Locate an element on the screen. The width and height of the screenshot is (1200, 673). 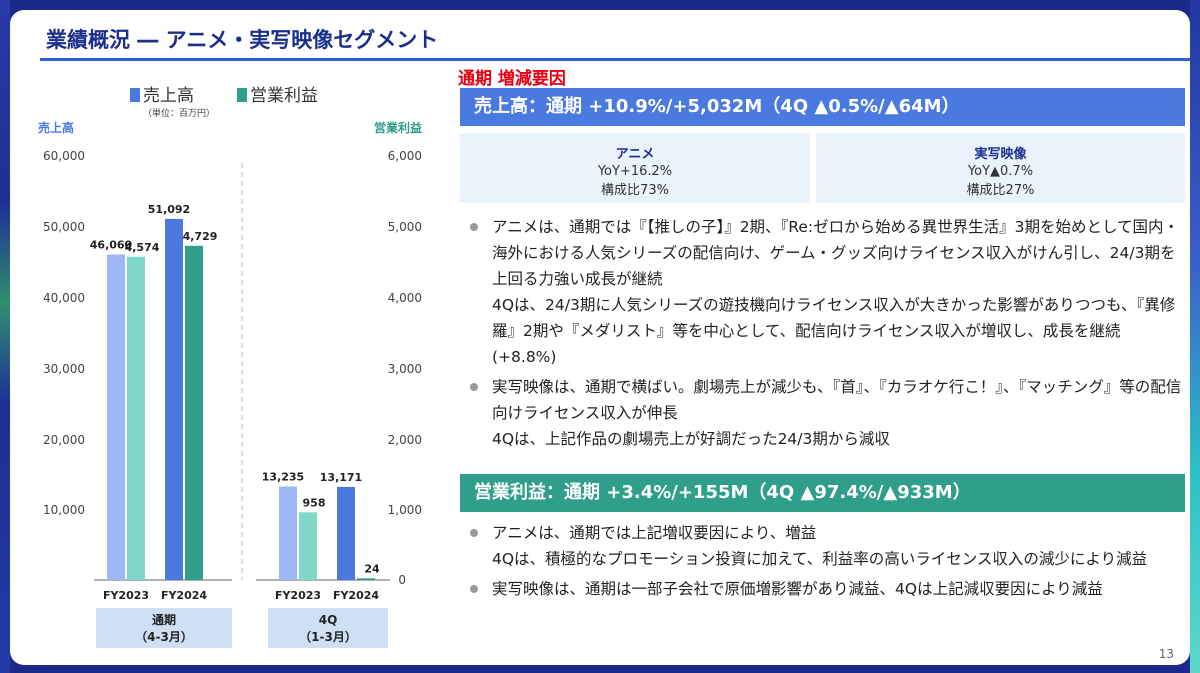
right-tick-label: 3,000 is located at coordinates (405, 369).